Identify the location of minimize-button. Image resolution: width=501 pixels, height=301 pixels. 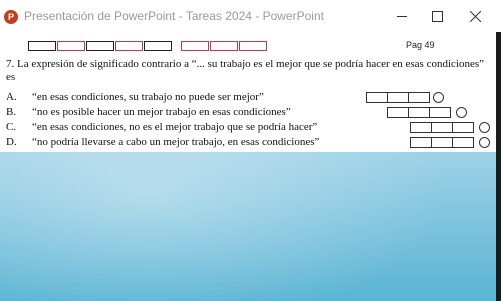
(402, 16).